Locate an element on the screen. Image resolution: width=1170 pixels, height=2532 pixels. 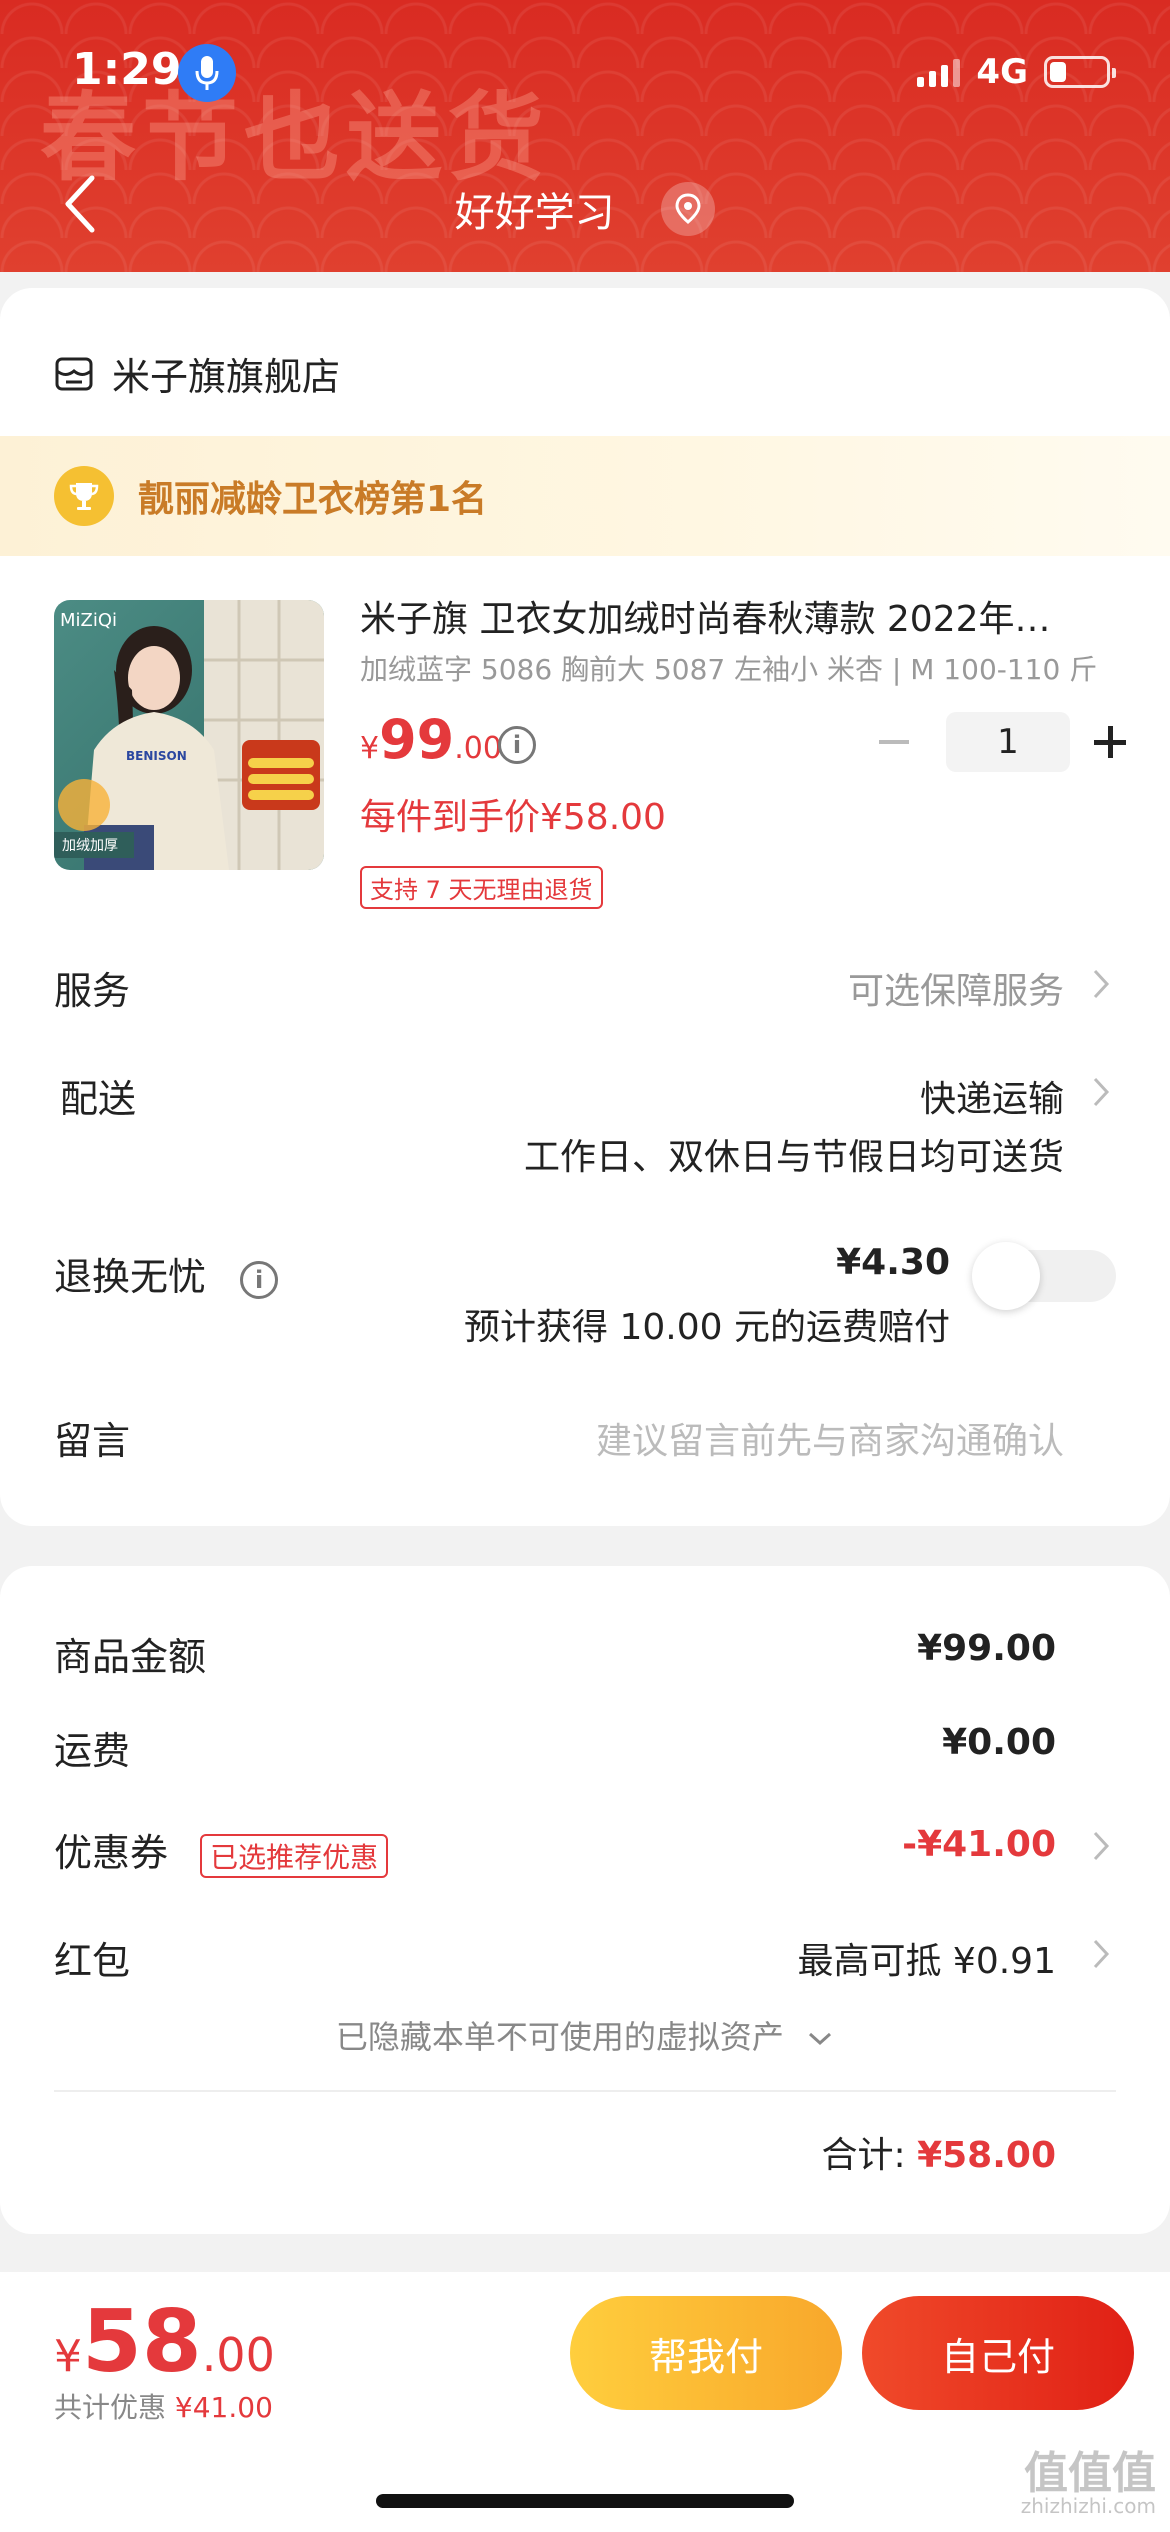
network-type: 4G is located at coordinates (1002, 72).